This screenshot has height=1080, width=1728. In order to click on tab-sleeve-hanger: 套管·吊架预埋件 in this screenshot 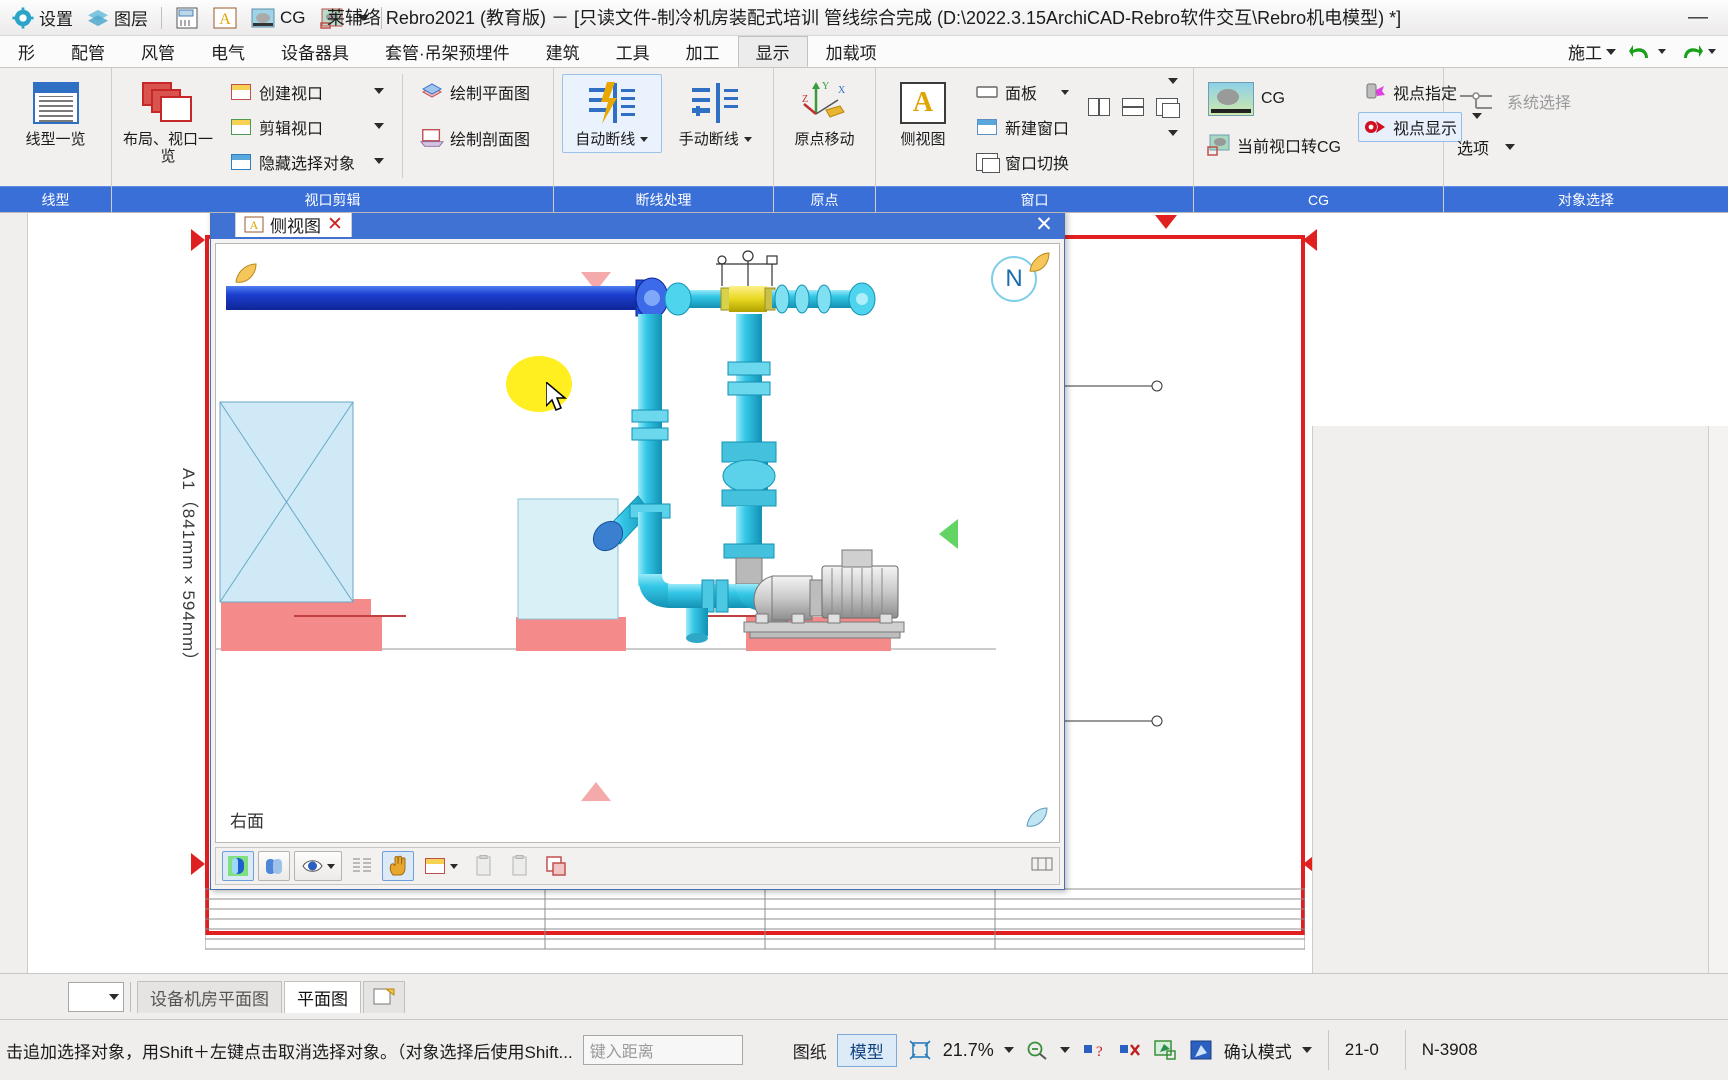, I will do `click(447, 51)`.